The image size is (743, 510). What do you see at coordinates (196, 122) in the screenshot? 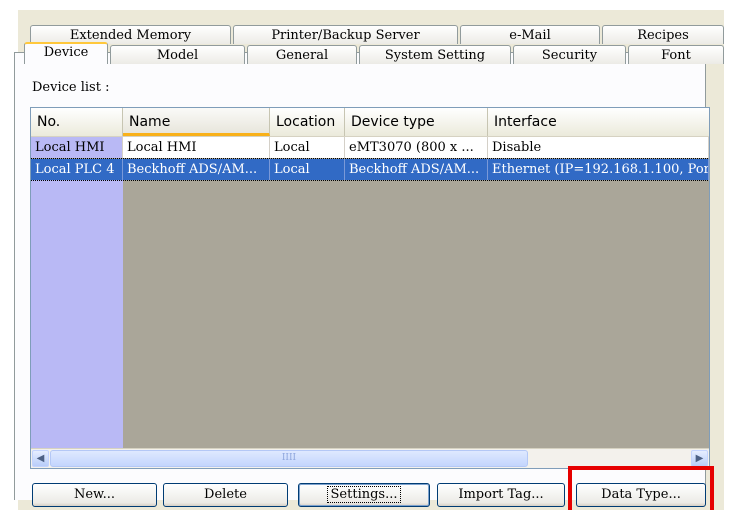
I see `column-header-name: Name` at bounding box center [196, 122].